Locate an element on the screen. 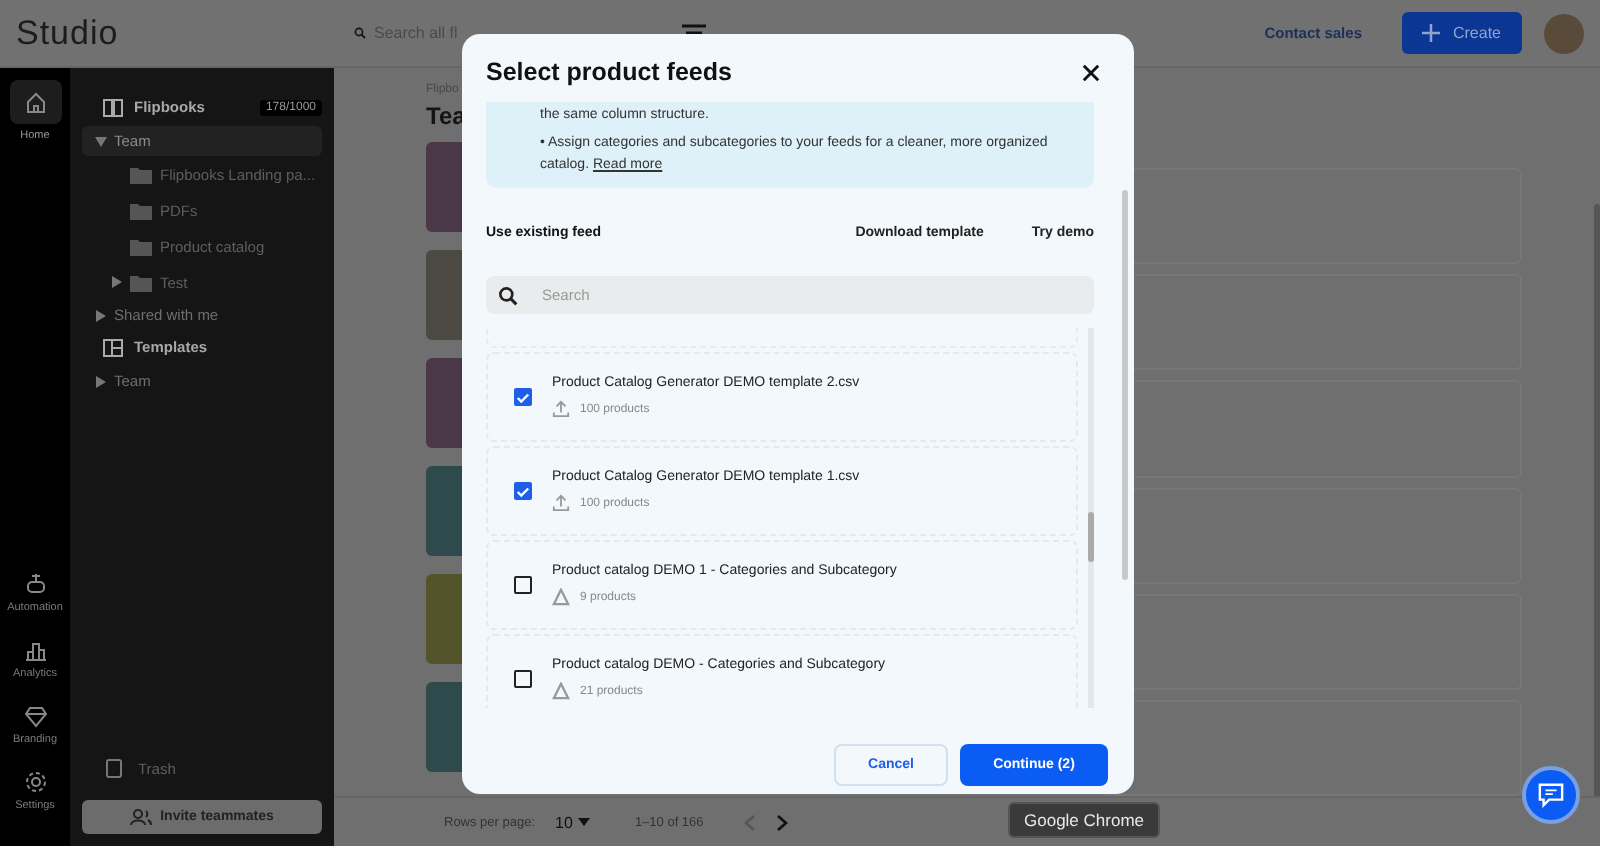 The width and height of the screenshot is (1600, 846). people-icon is located at coordinates (141, 817).